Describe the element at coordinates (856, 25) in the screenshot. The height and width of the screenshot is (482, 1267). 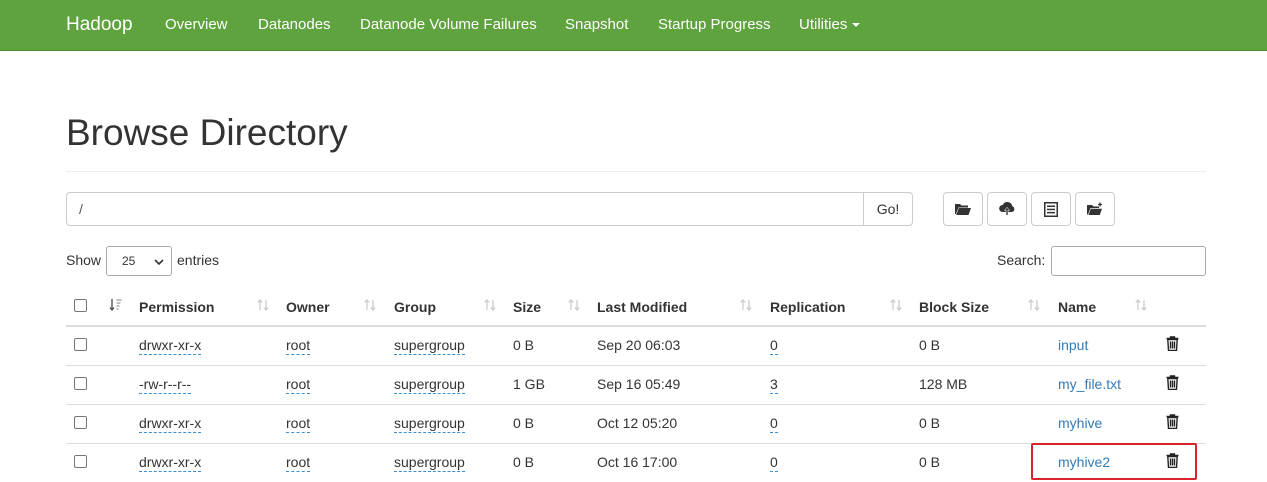
I see `caret-down-icon` at that location.